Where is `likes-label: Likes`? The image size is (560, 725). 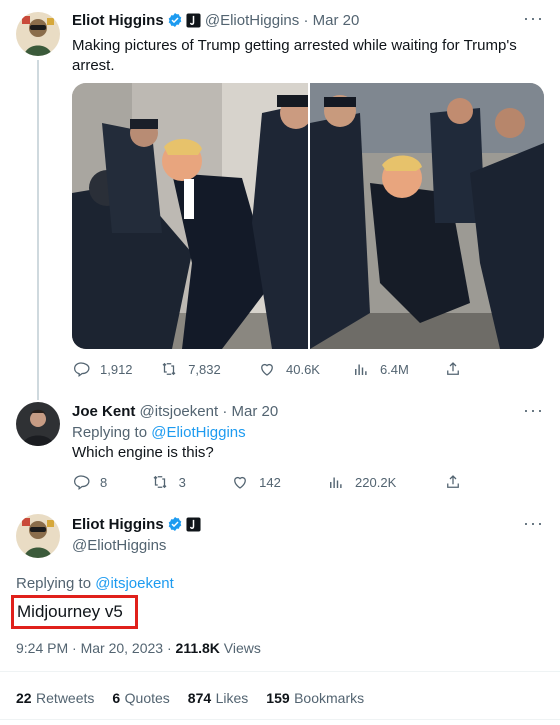
likes-label: Likes is located at coordinates (232, 698).